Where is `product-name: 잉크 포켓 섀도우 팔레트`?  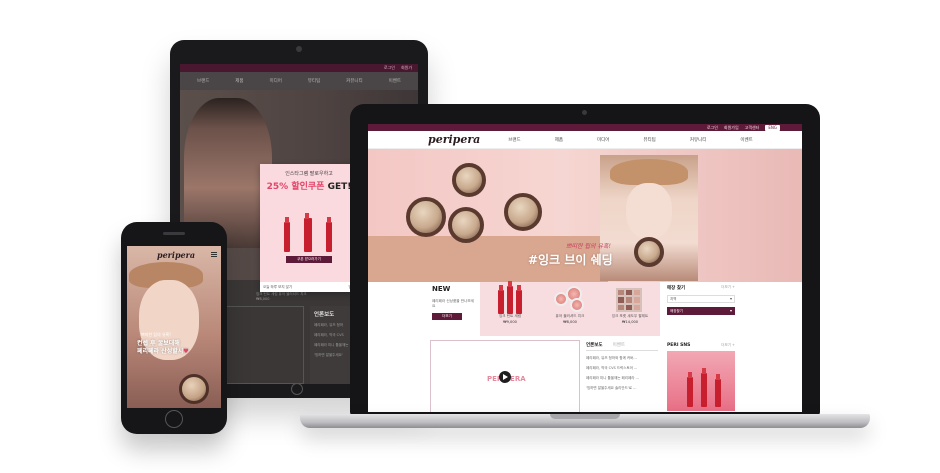 product-name: 잉크 포켓 섀도우 팔레트 is located at coordinates (630, 316).